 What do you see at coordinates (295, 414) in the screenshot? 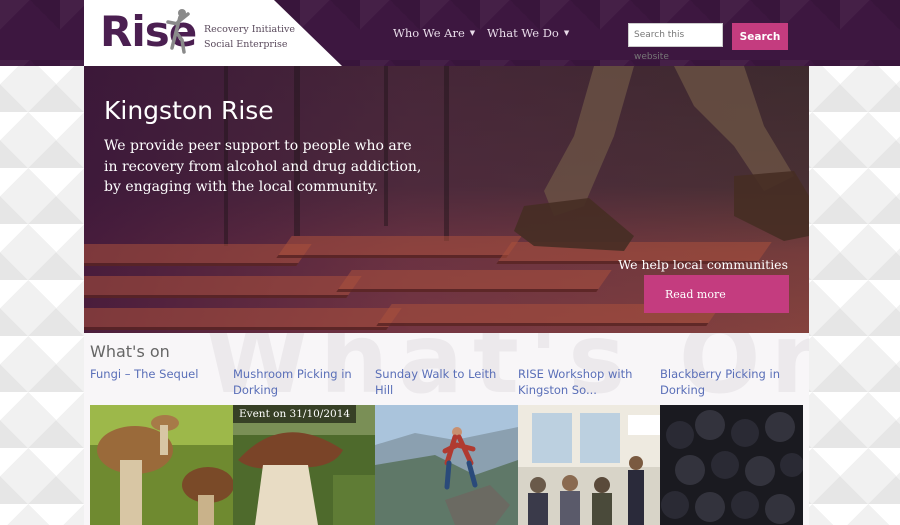
I see `event-date-badge: Event on 31/10/2014` at bounding box center [295, 414].